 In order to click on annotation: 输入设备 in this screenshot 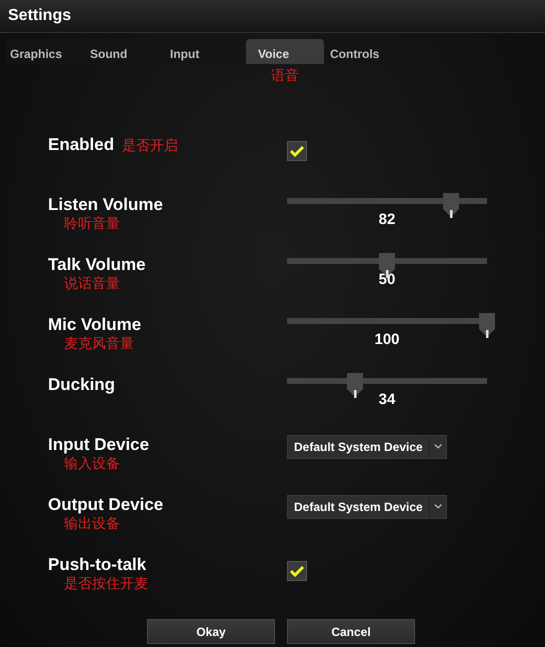, I will do `click(92, 464)`.